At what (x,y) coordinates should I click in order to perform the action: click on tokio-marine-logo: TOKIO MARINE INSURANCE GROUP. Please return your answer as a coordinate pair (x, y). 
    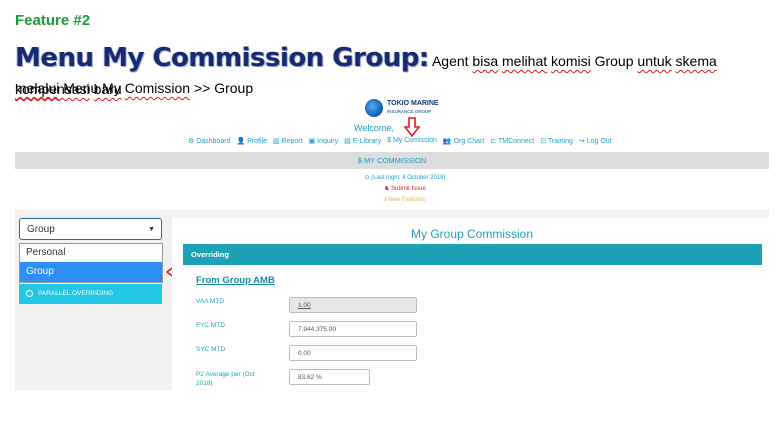
    Looking at the image, I should click on (405, 109).